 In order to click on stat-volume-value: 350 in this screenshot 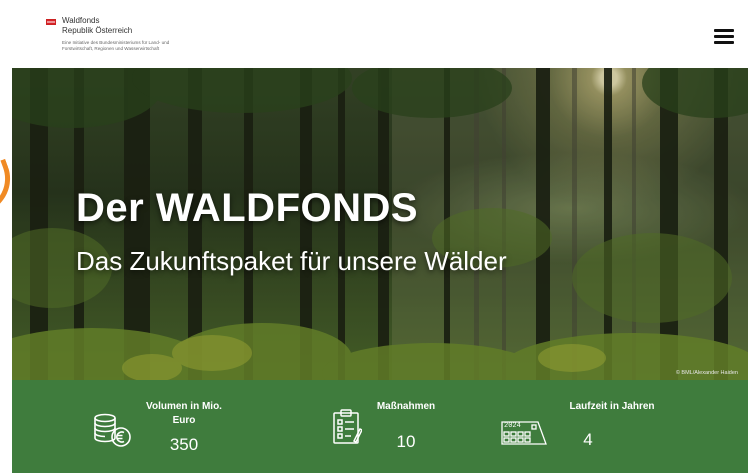, I will do `click(184, 444)`.